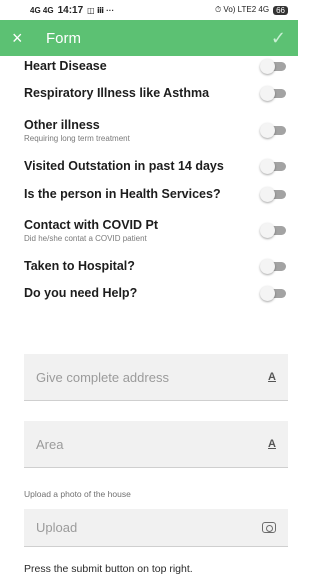  I want to click on upload-field: Upload, so click(156, 528).